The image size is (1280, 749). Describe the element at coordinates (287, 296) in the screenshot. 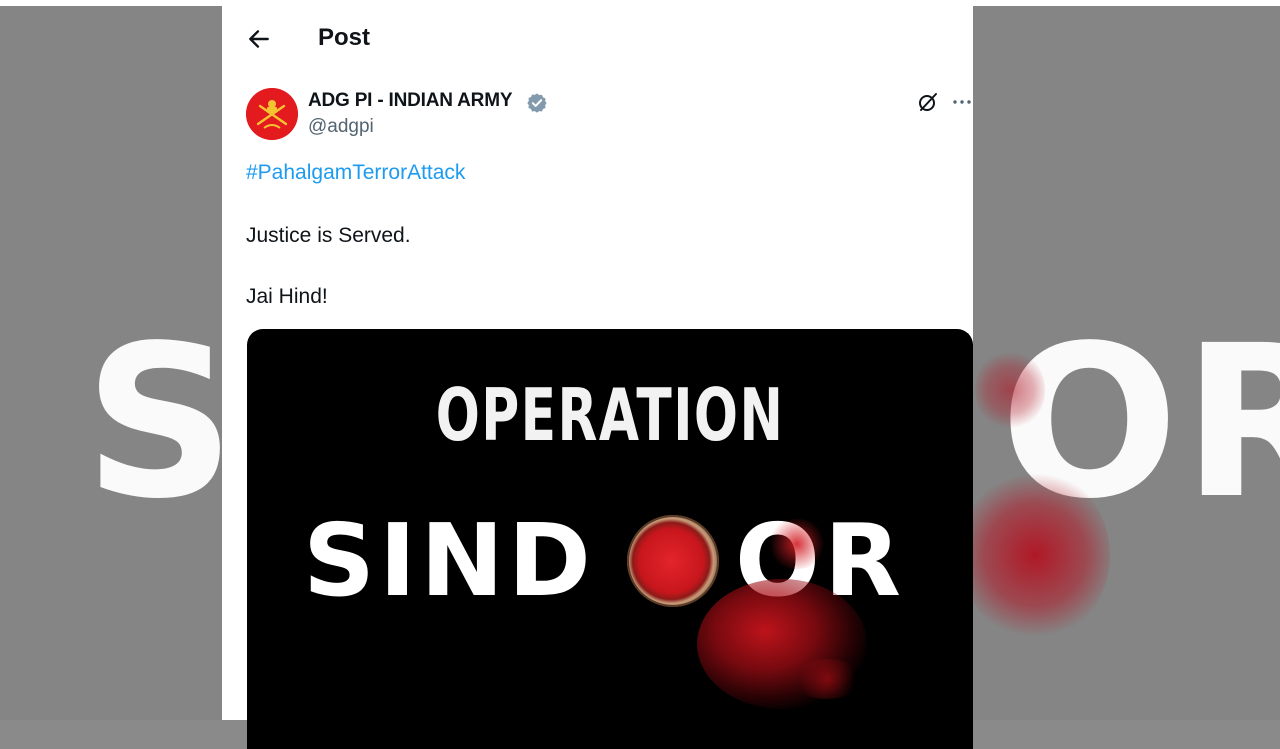

I see `post-text-line: Jai Hind!` at that location.